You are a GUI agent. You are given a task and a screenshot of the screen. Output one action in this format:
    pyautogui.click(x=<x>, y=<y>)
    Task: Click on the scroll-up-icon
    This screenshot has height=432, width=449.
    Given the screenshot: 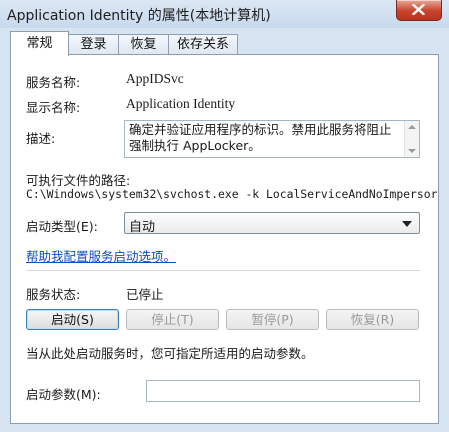 What is the action you would take?
    pyautogui.click(x=412, y=127)
    